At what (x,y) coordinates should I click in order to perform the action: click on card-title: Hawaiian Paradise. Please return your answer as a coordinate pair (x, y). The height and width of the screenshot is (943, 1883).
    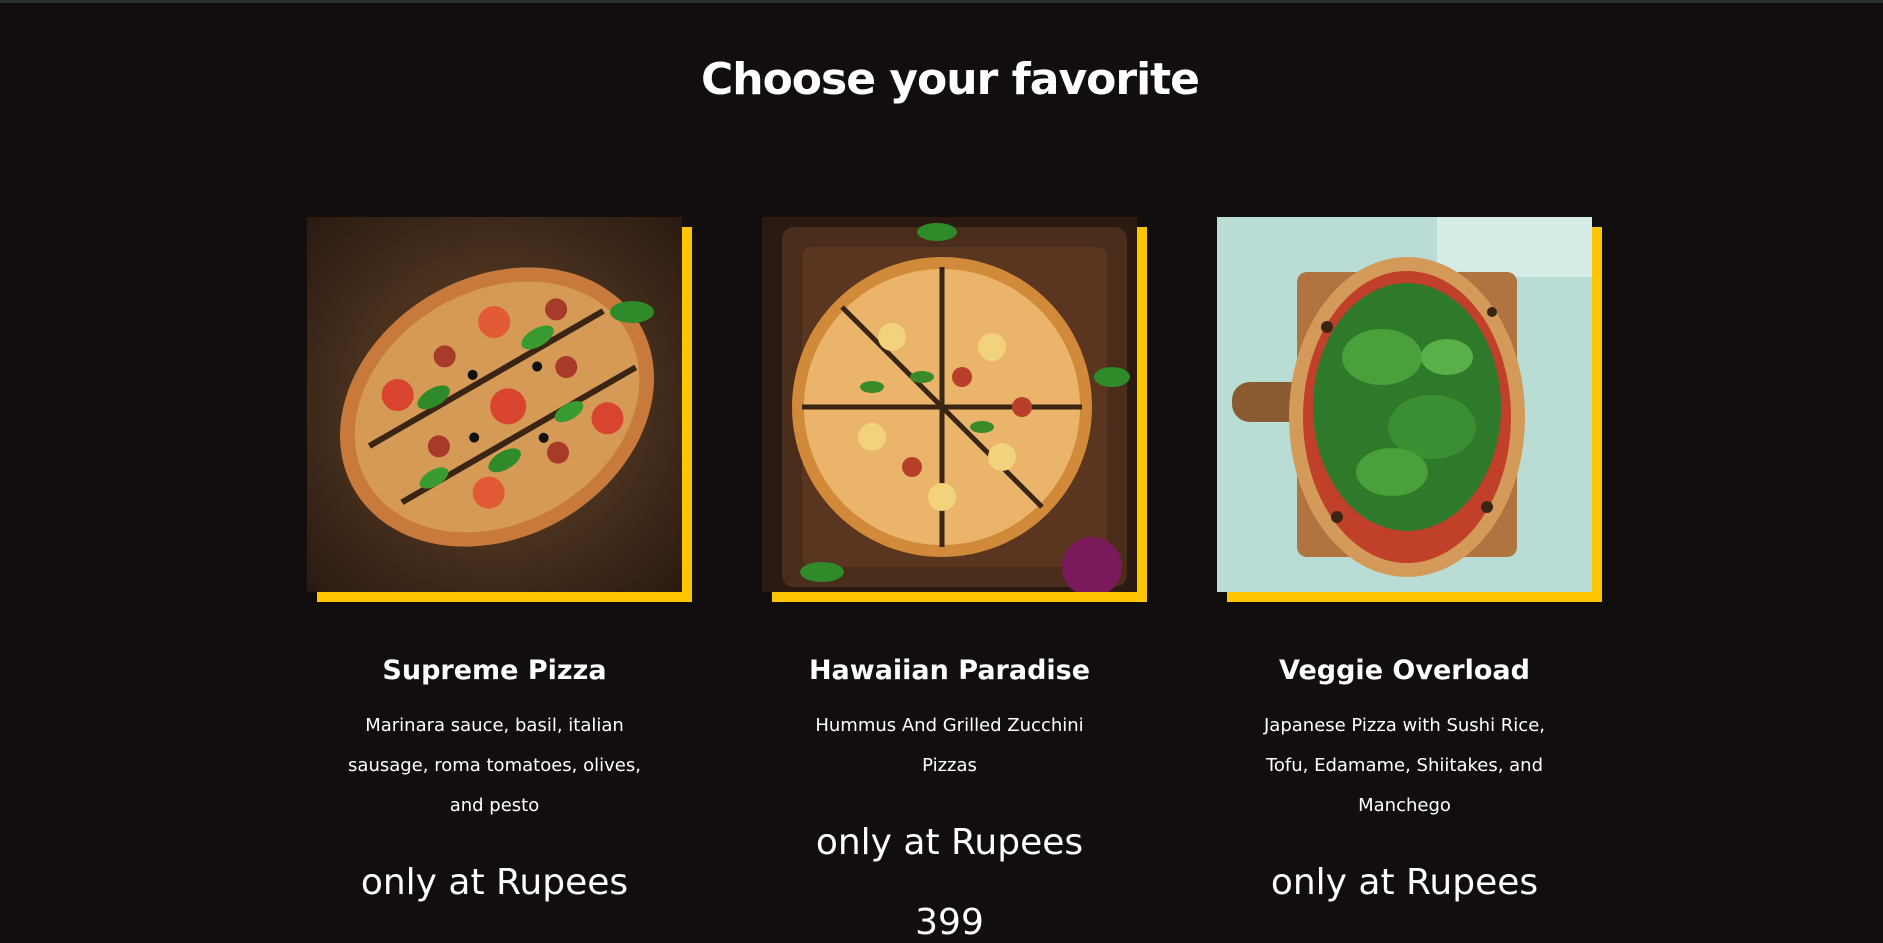
    Looking at the image, I should click on (949, 670).